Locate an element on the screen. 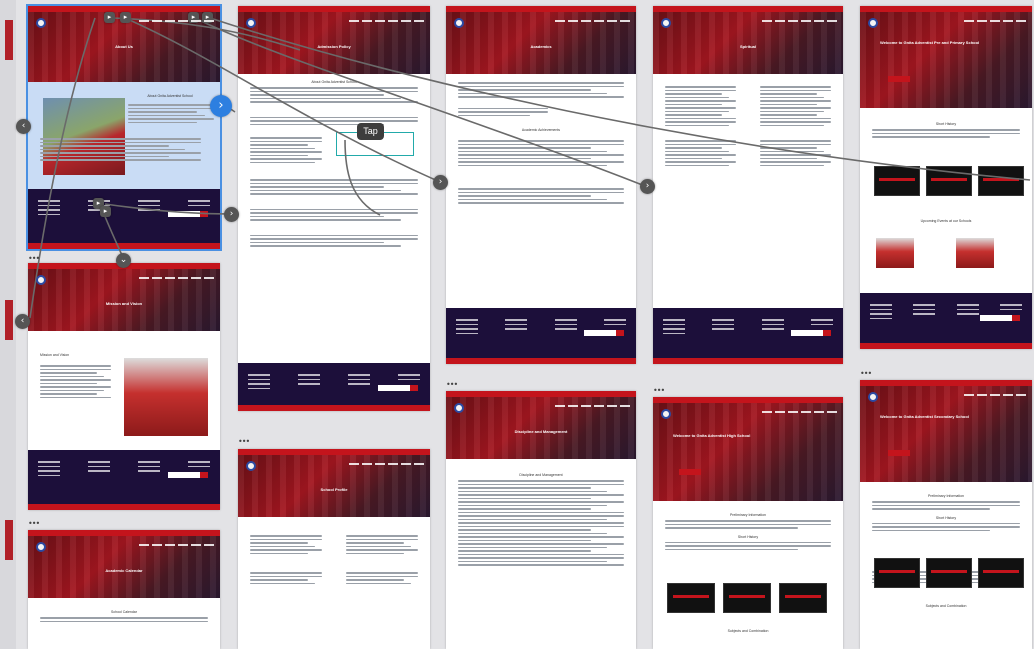 The width and height of the screenshot is (1034, 649). nav-menu is located at coordinates (176, 21).